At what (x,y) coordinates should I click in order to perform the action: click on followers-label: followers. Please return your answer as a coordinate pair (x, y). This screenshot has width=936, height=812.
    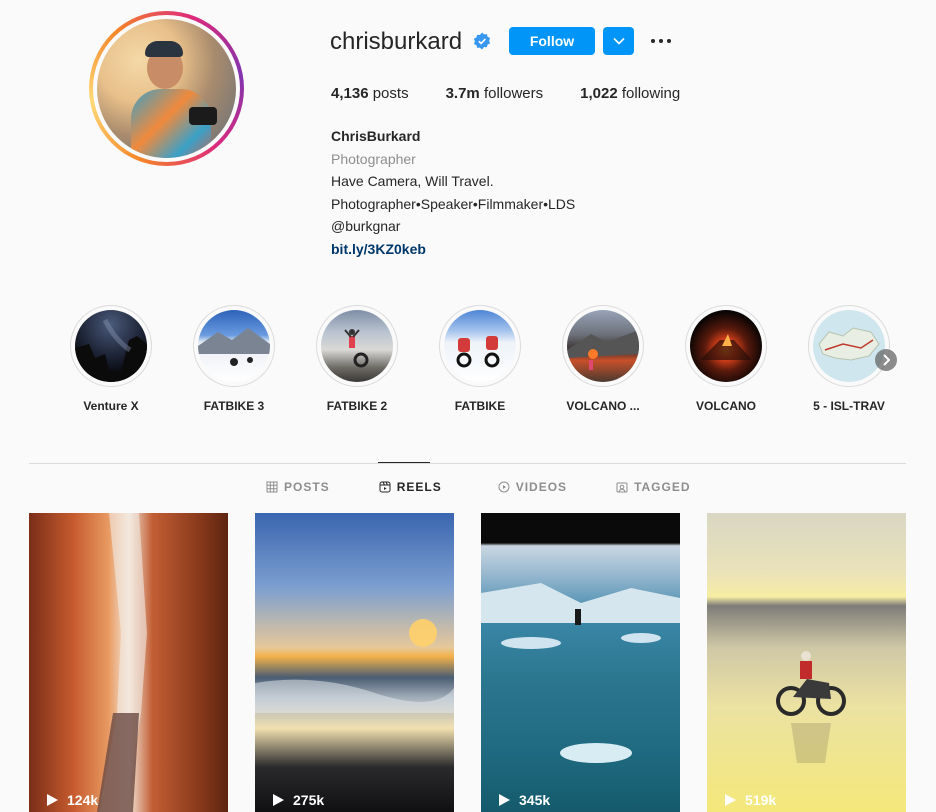
    Looking at the image, I should click on (513, 93).